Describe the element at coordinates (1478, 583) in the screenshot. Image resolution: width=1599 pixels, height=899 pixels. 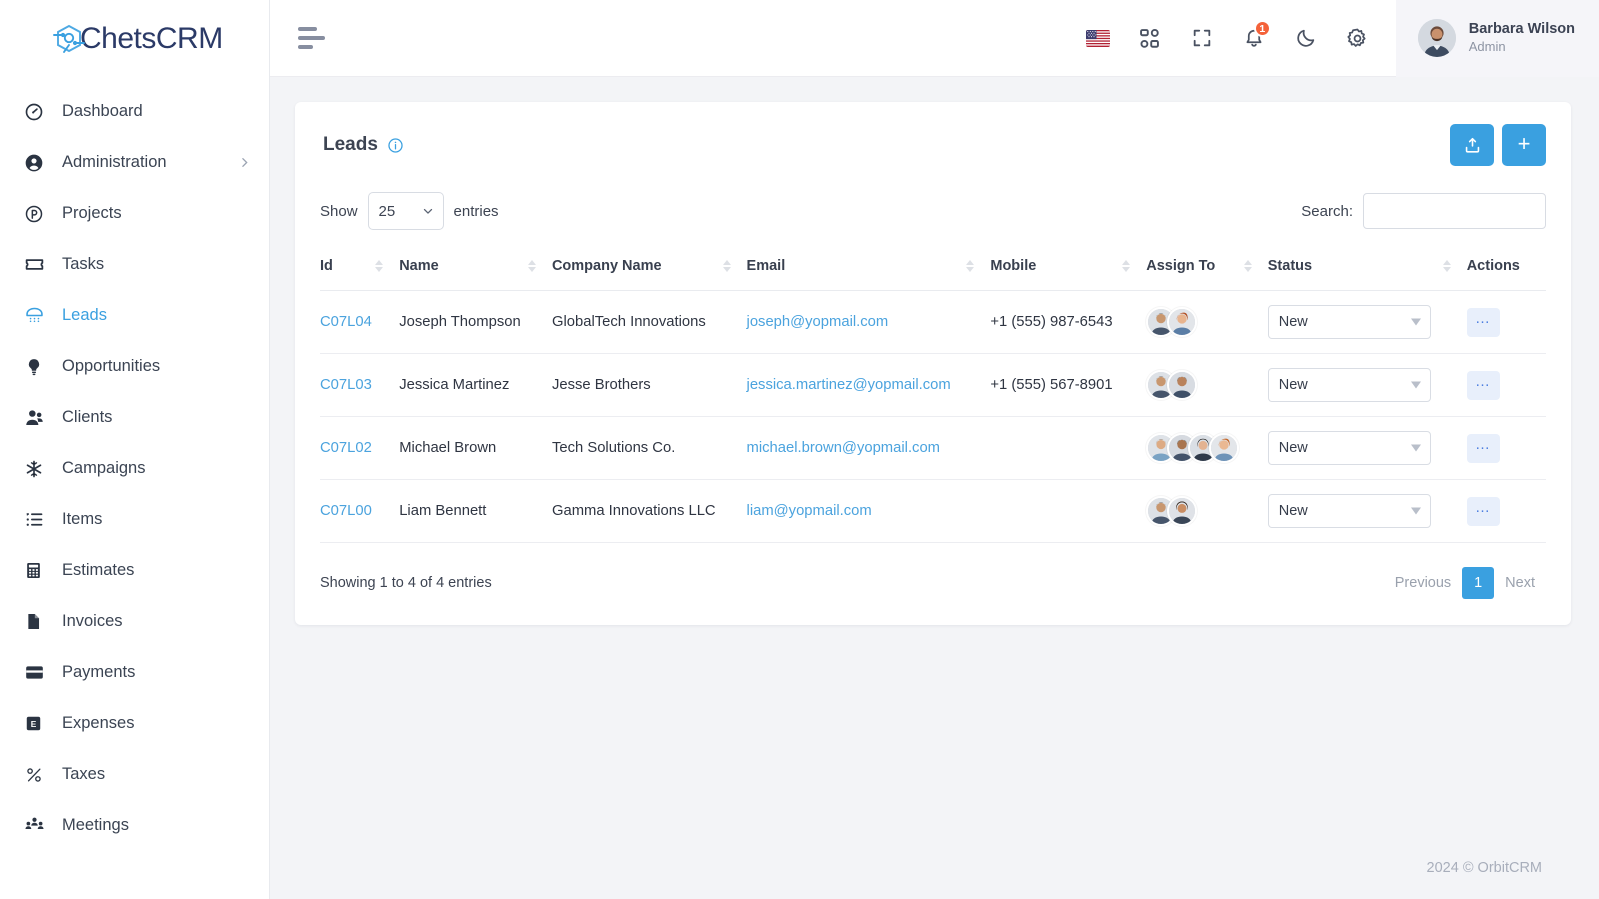
I see `pagination-page-1: 1` at that location.